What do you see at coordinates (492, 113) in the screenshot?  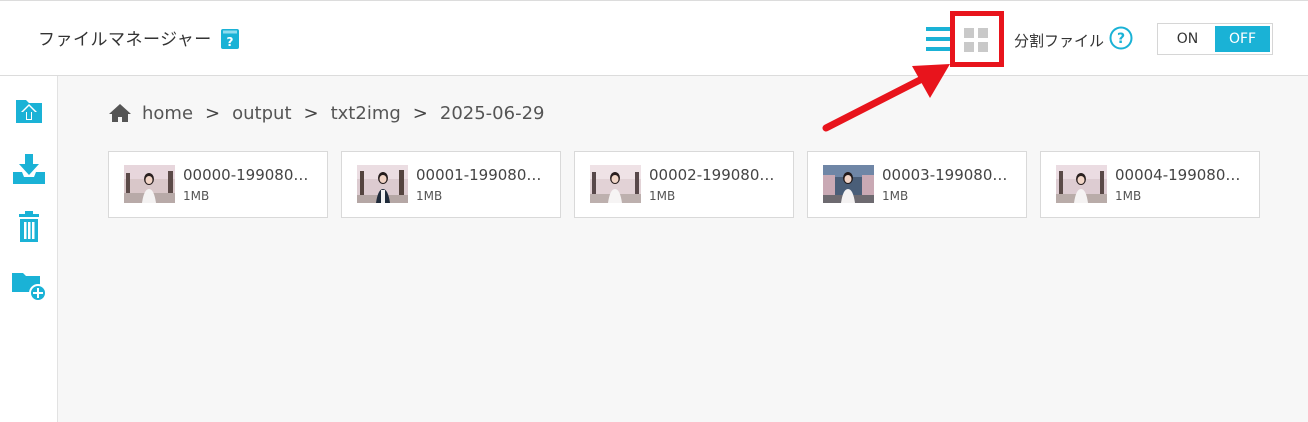 I see `breadcrumb-date: 2025-06-29` at bounding box center [492, 113].